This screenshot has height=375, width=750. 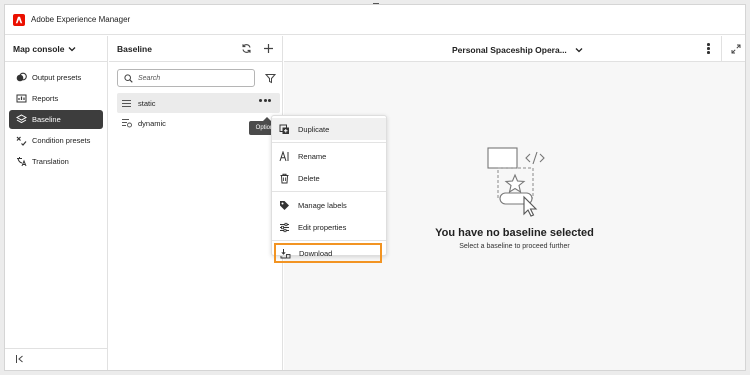 I want to click on expand-icon, so click(x=736, y=49).